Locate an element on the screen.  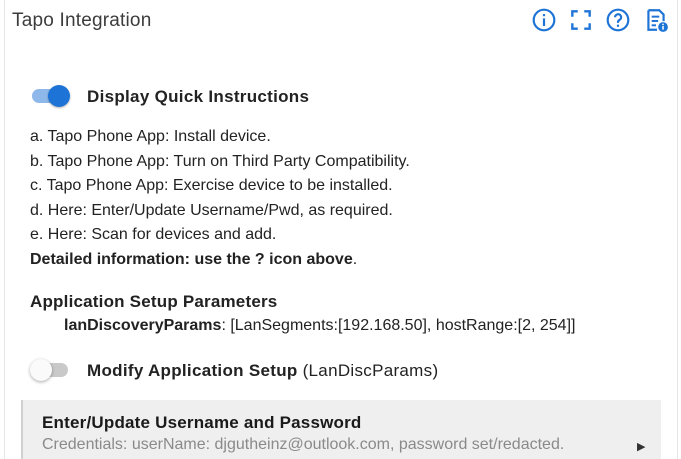
quick-instructions-label: Display Quick Instructions is located at coordinates (198, 96).